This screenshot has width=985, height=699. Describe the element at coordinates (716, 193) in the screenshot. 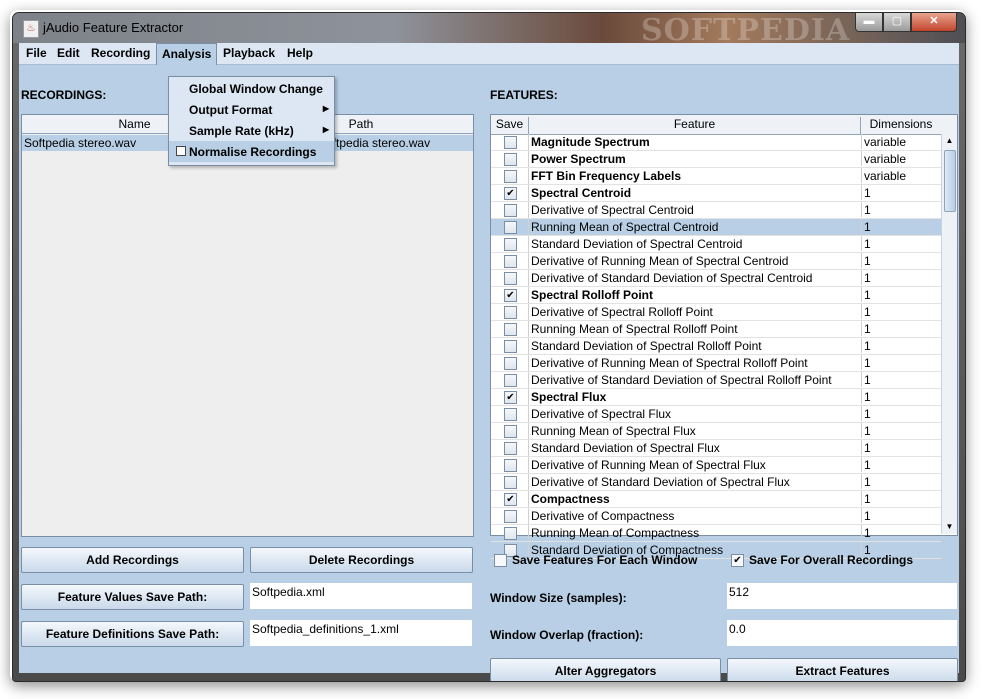

I see `table-row: ✔ Spectral Centroid 1` at that location.